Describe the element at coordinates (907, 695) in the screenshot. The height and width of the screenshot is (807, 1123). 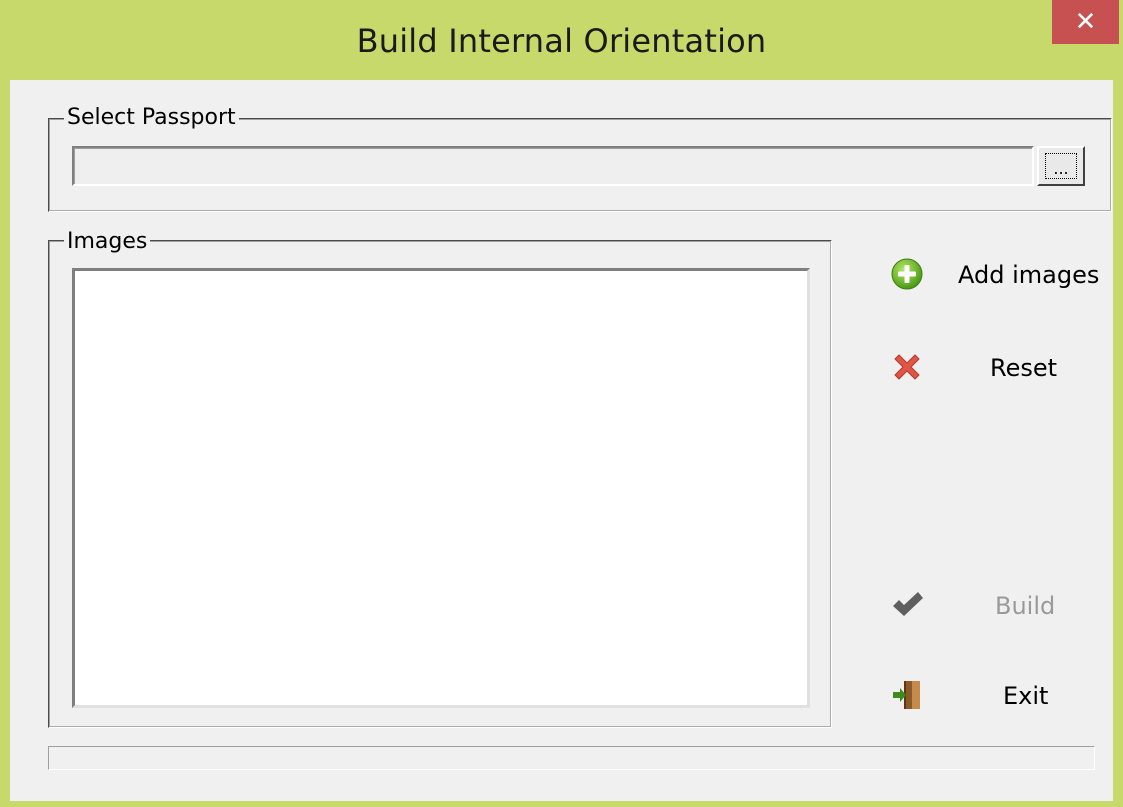
I see `exit-door-icon` at that location.